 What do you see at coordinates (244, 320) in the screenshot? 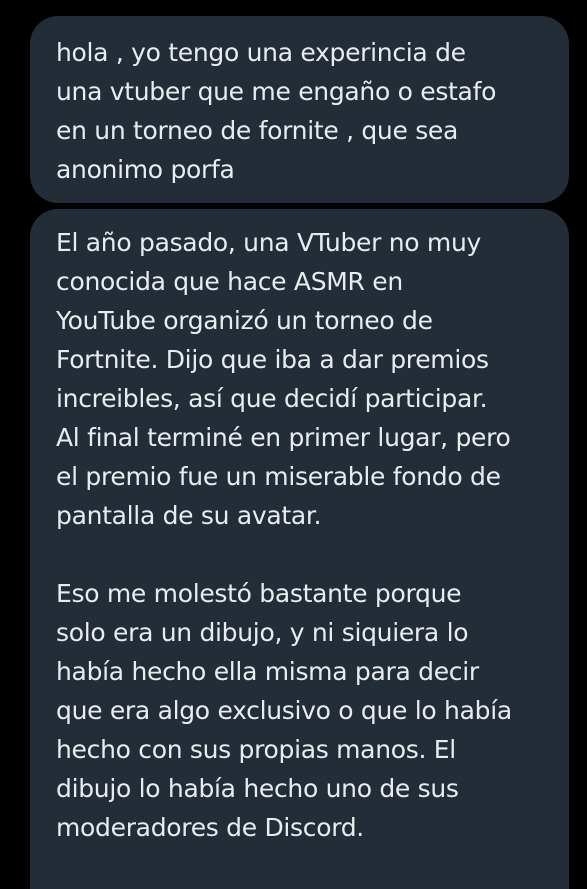
I see `message-line: YouTube organizó un torneo de` at bounding box center [244, 320].